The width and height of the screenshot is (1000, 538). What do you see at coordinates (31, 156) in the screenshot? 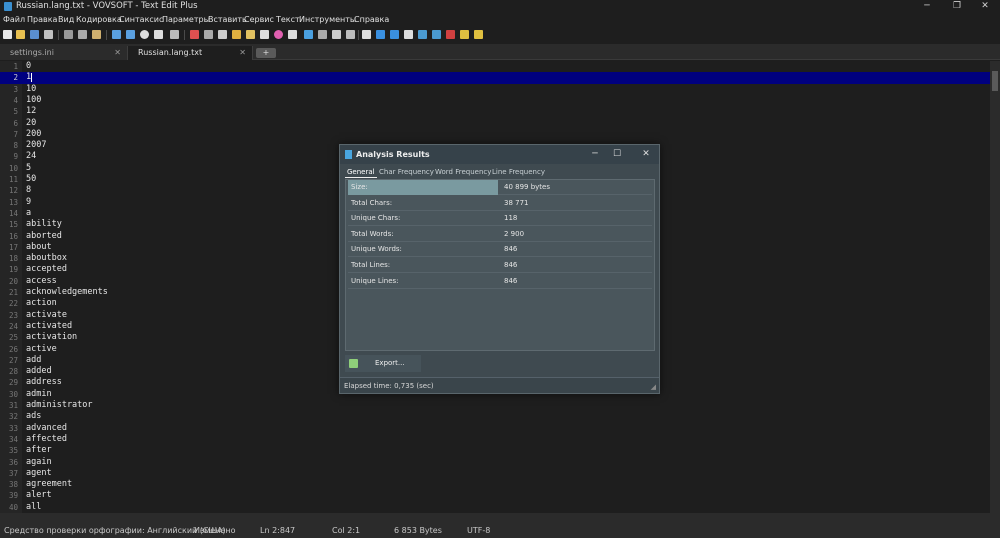
I see `line-text: 24` at bounding box center [31, 156].